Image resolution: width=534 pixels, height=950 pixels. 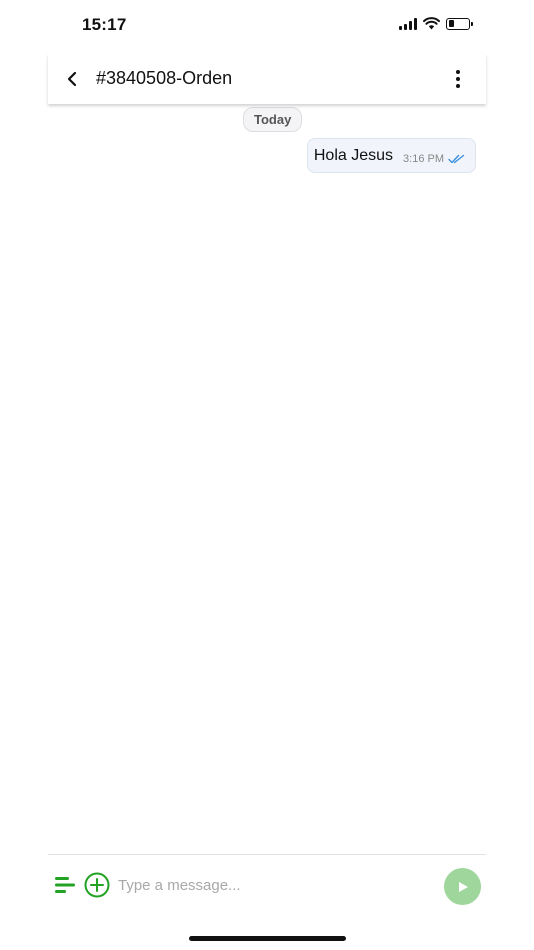 I want to click on add-attachment-button, so click(x=97, y=885).